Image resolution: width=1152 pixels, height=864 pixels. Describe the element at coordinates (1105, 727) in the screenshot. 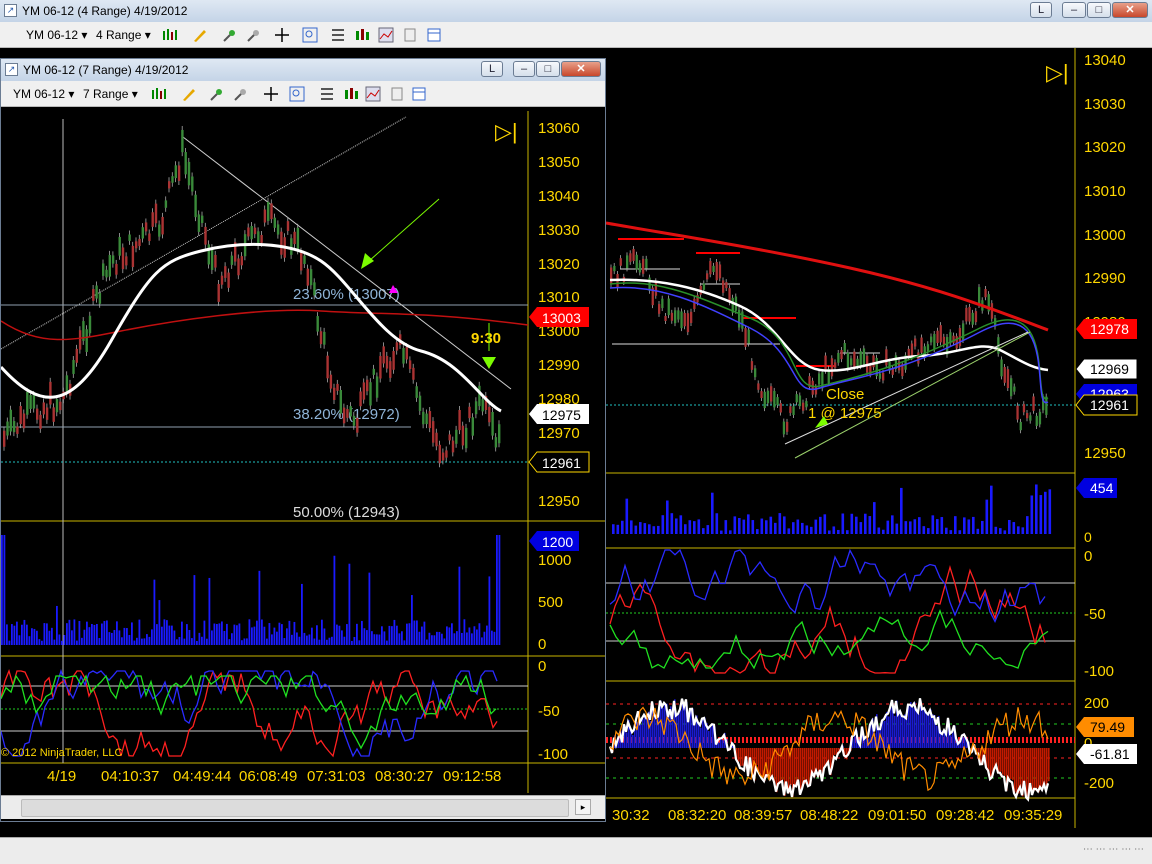

I see `back-cci-marker-a: 79.49` at that location.